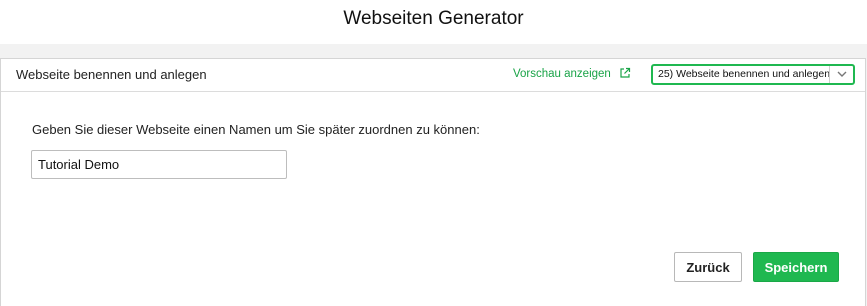 The width and height of the screenshot is (867, 306). I want to click on page-header: Webseiten Generator, so click(433, 22).